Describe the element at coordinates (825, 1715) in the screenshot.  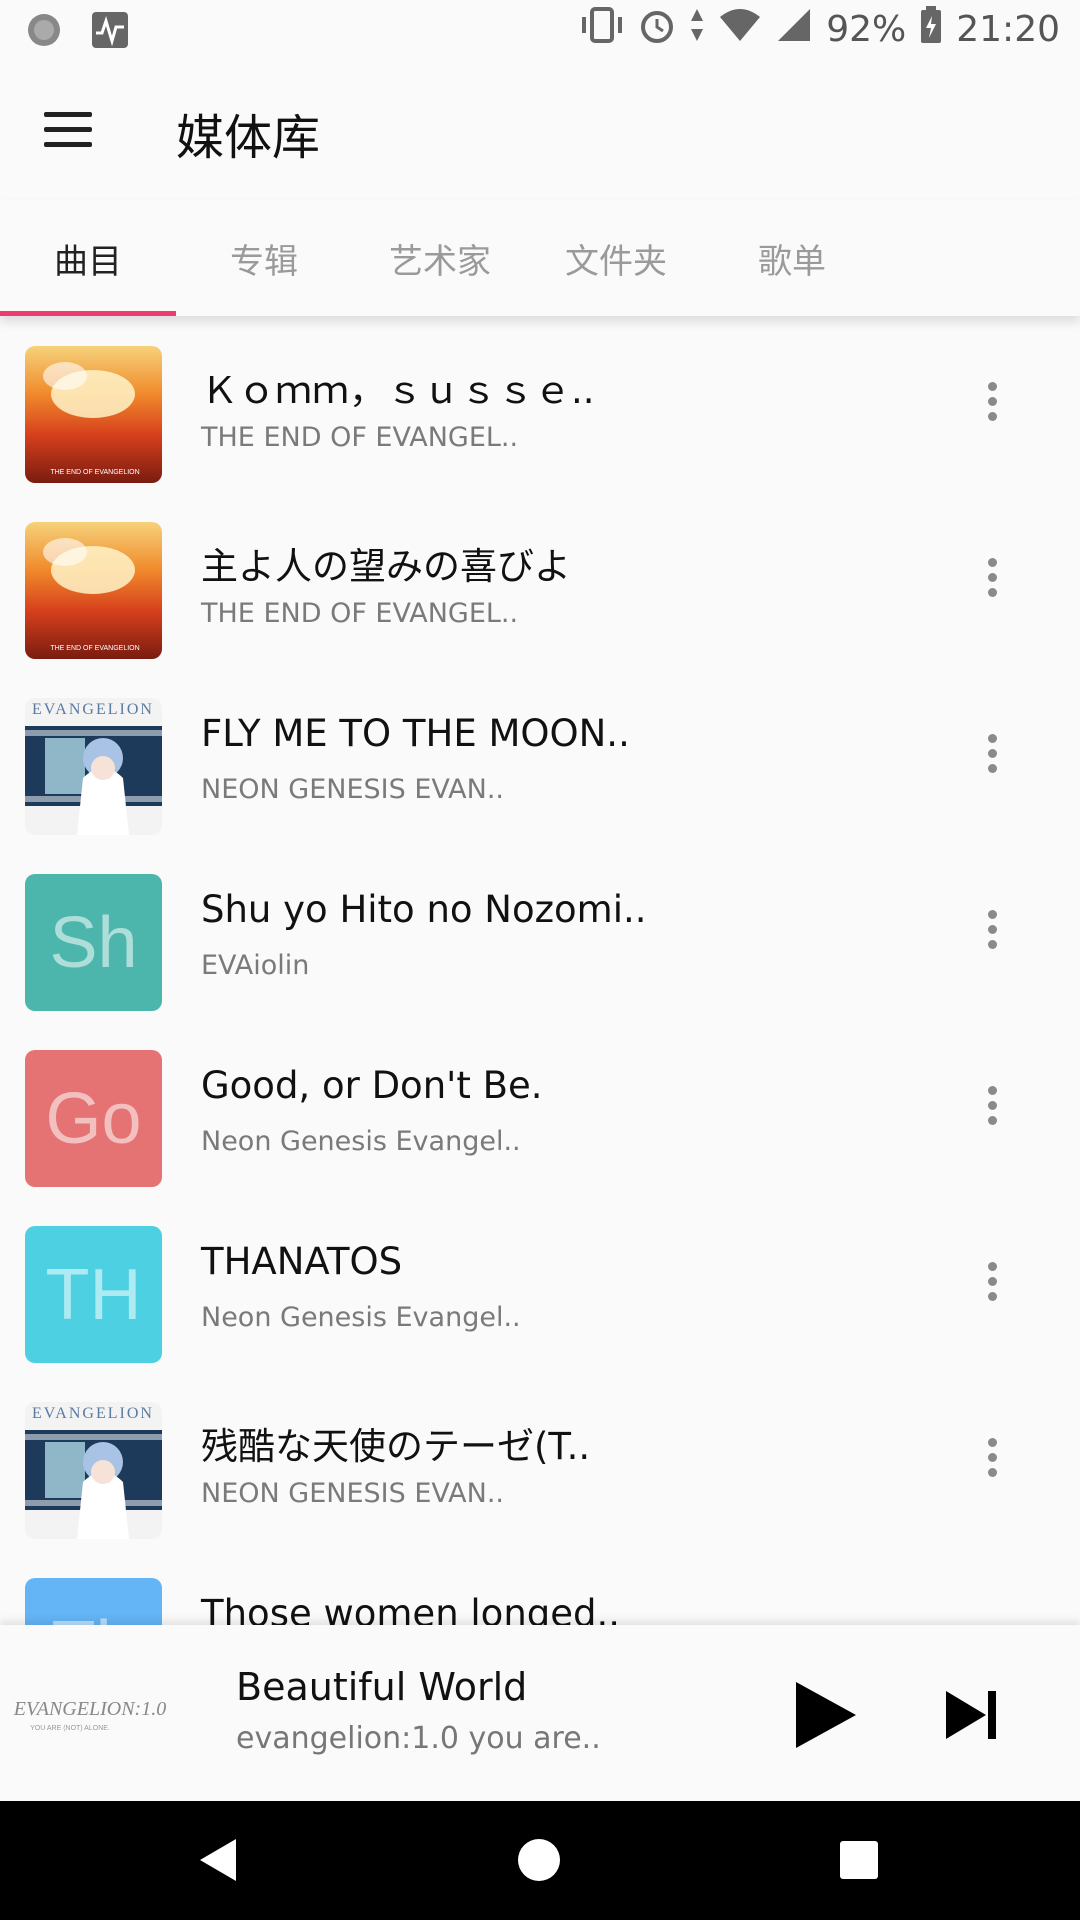
I see `play-icon` at that location.